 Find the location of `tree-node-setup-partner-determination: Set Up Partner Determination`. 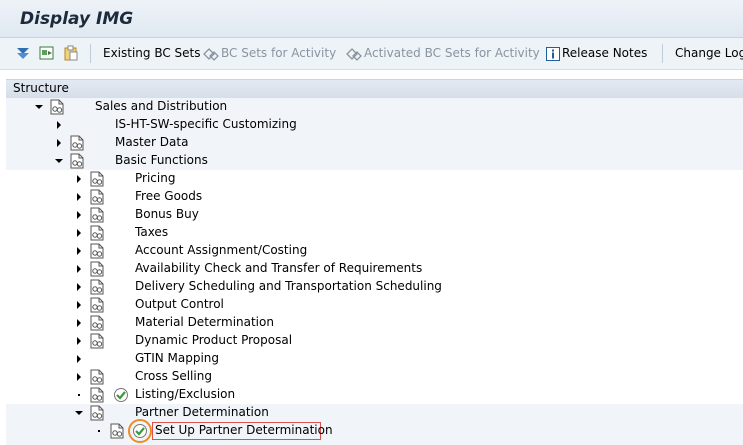

tree-node-setup-partner-determination: Set Up Partner Determination is located at coordinates (374, 431).